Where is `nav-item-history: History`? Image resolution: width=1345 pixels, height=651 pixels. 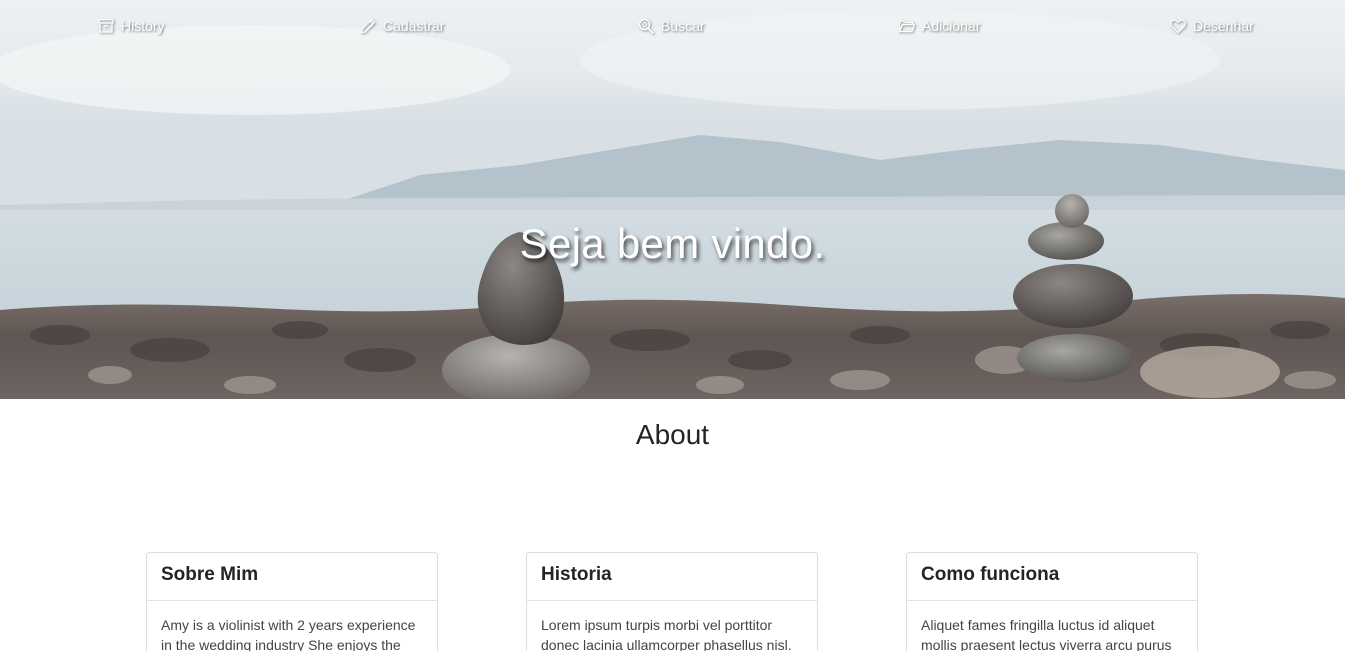
nav-item-history: History is located at coordinates (131, 26).